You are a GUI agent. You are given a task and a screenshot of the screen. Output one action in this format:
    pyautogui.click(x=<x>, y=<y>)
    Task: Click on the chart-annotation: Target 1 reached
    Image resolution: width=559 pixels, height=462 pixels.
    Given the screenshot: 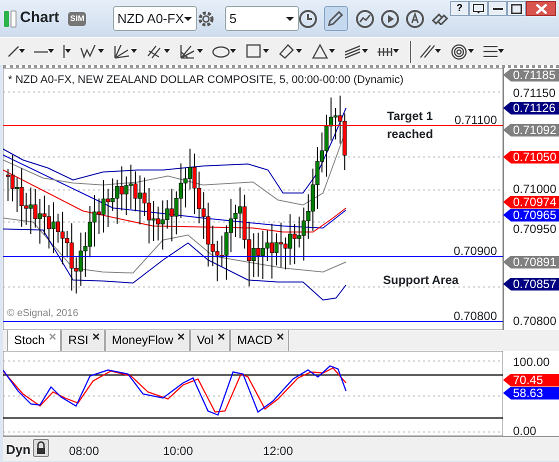 What is the action you would take?
    pyautogui.click(x=410, y=125)
    